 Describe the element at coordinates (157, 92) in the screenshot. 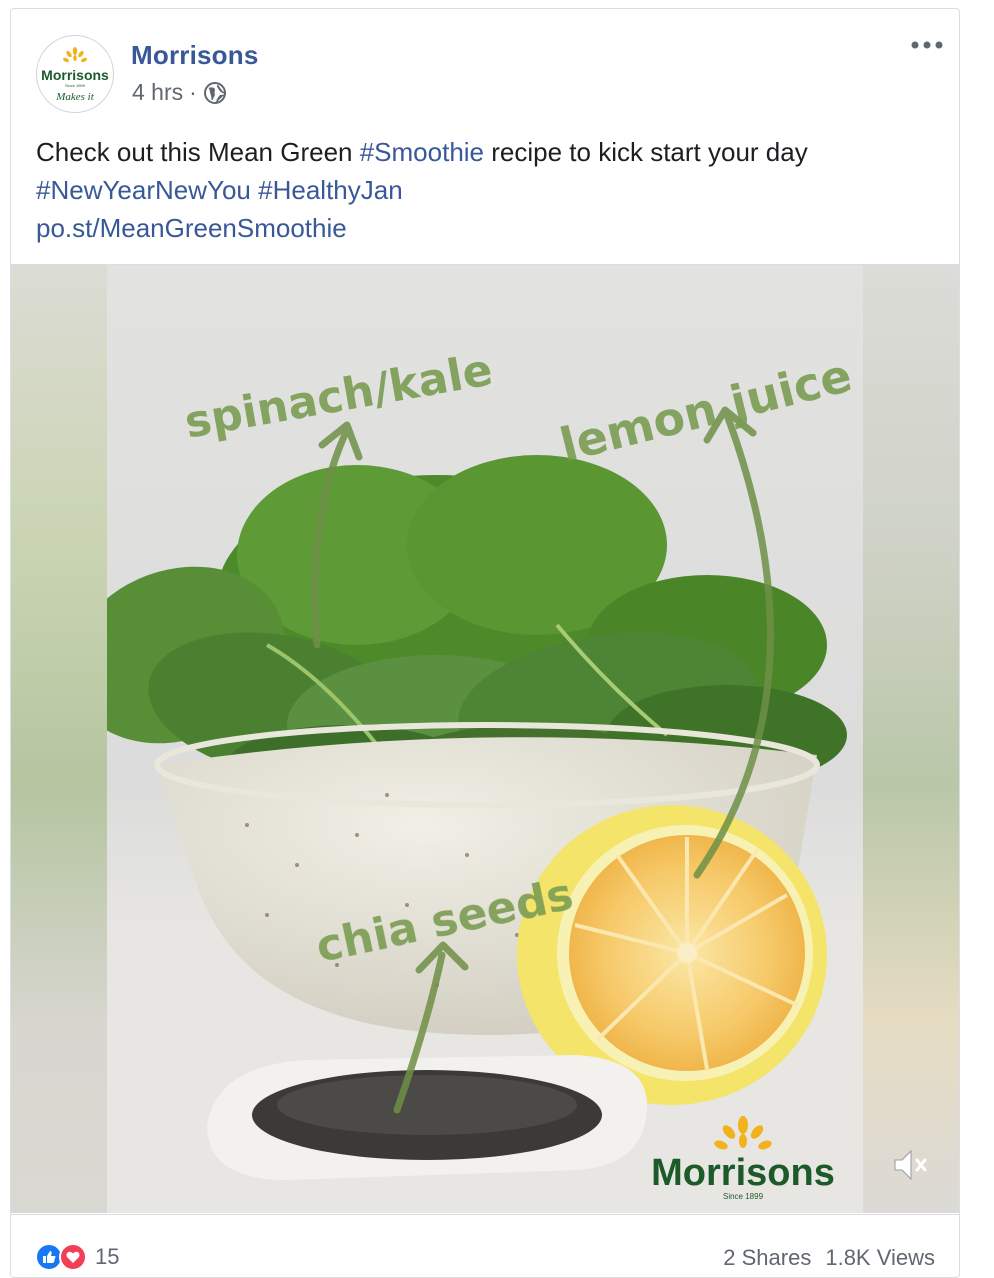

I see `post-timestamp: 4 hrs` at that location.